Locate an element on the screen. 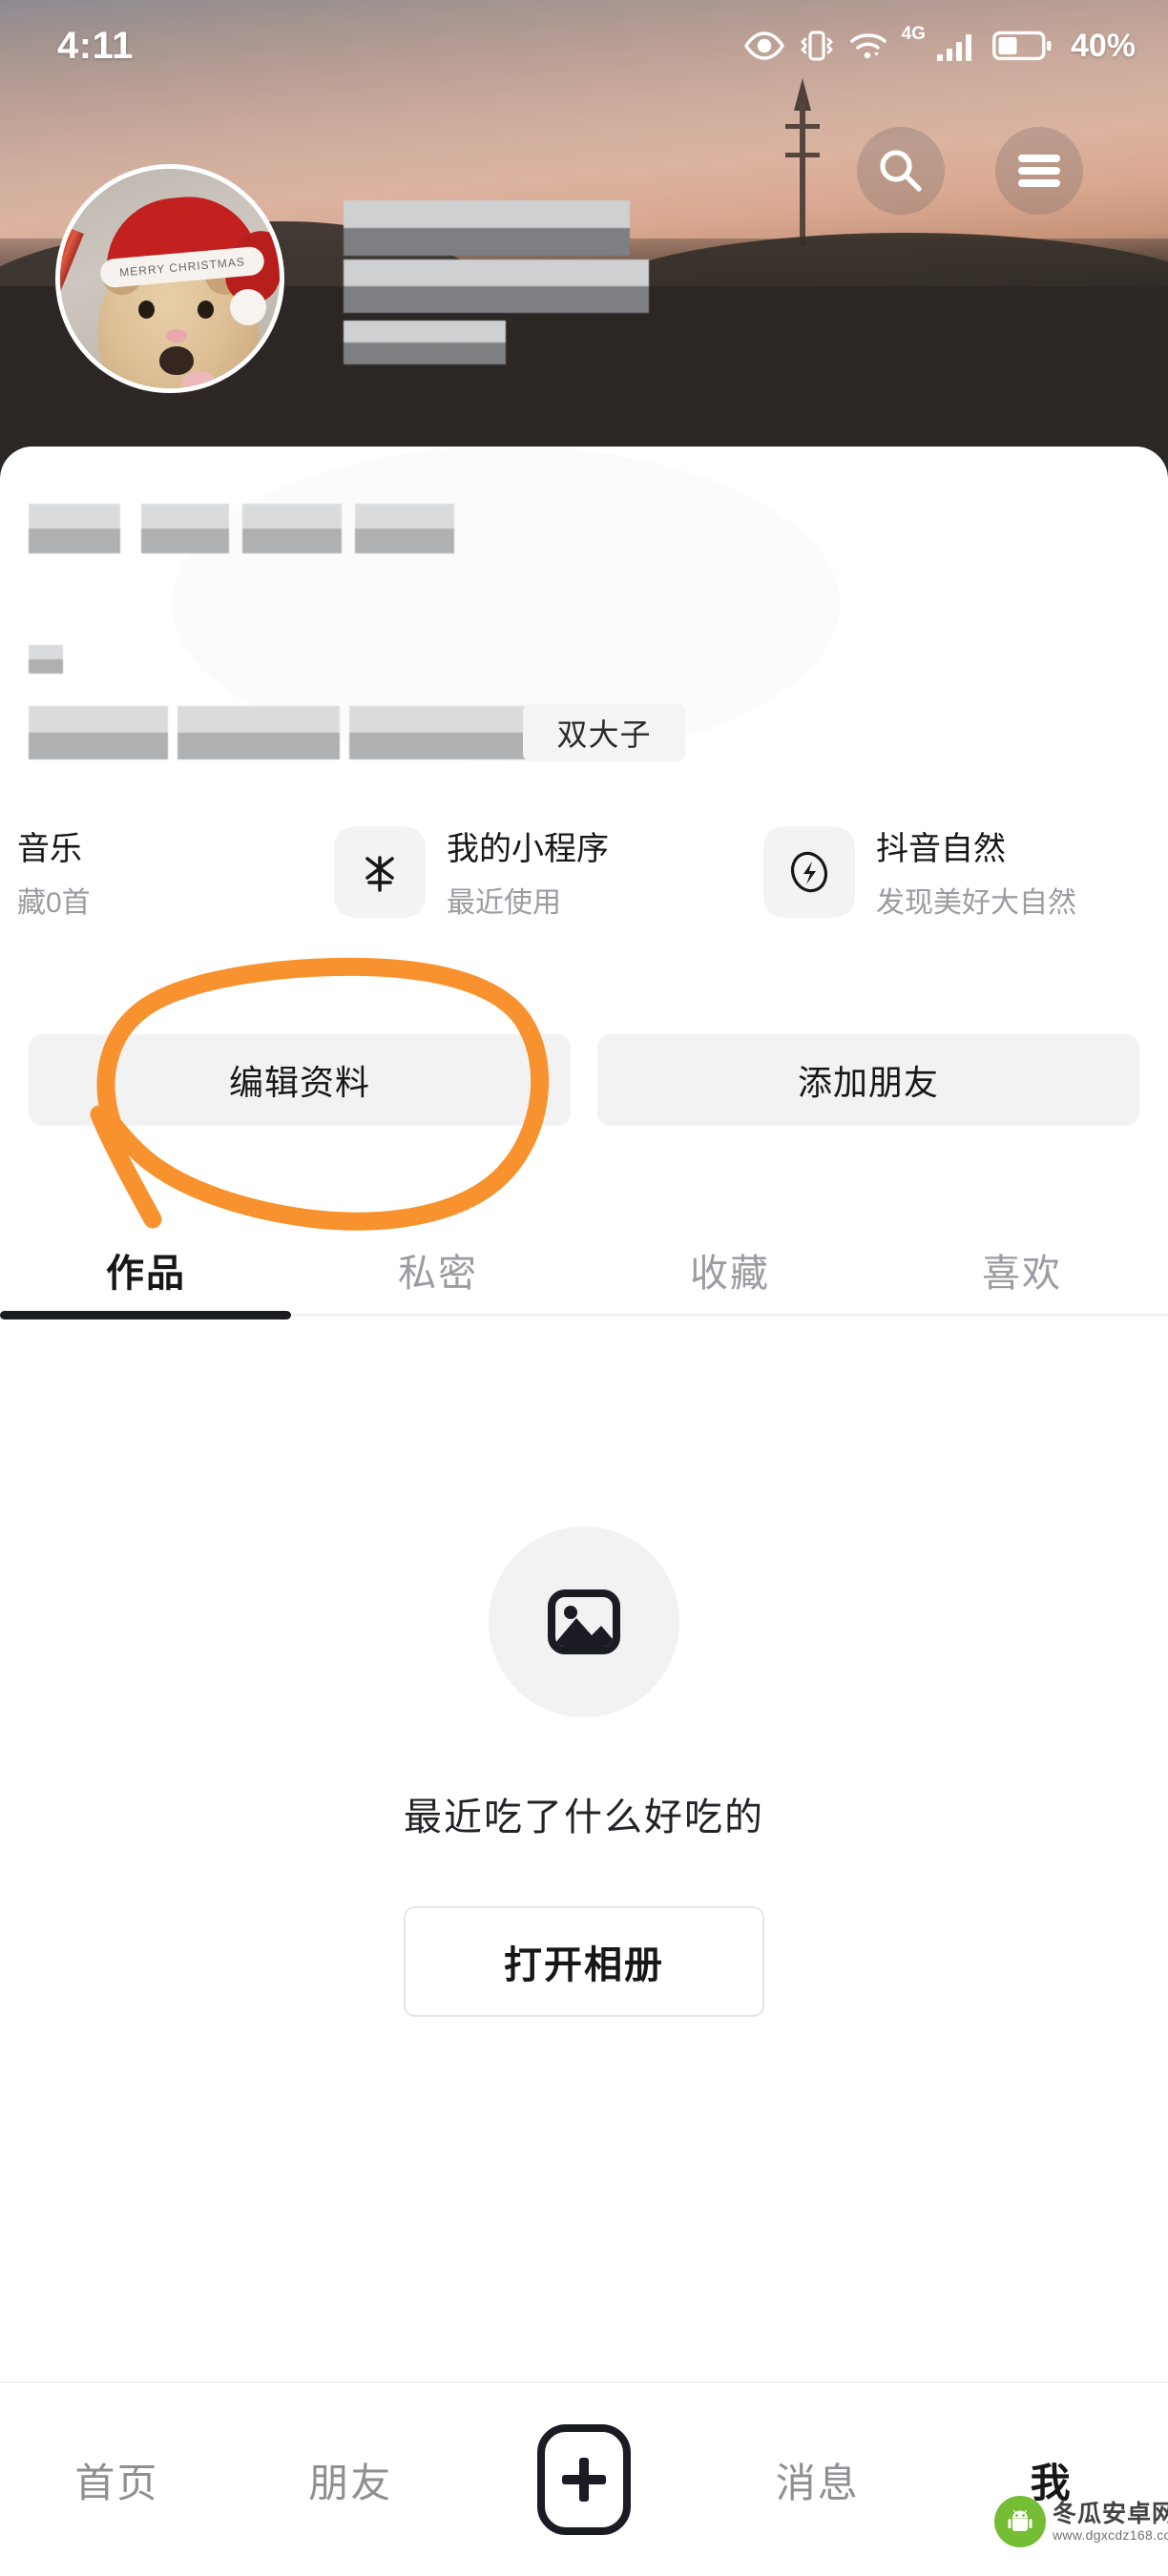 The width and height of the screenshot is (1168, 2576). empty-state-message: 最近吃了什么好吃的 is located at coordinates (584, 1818).